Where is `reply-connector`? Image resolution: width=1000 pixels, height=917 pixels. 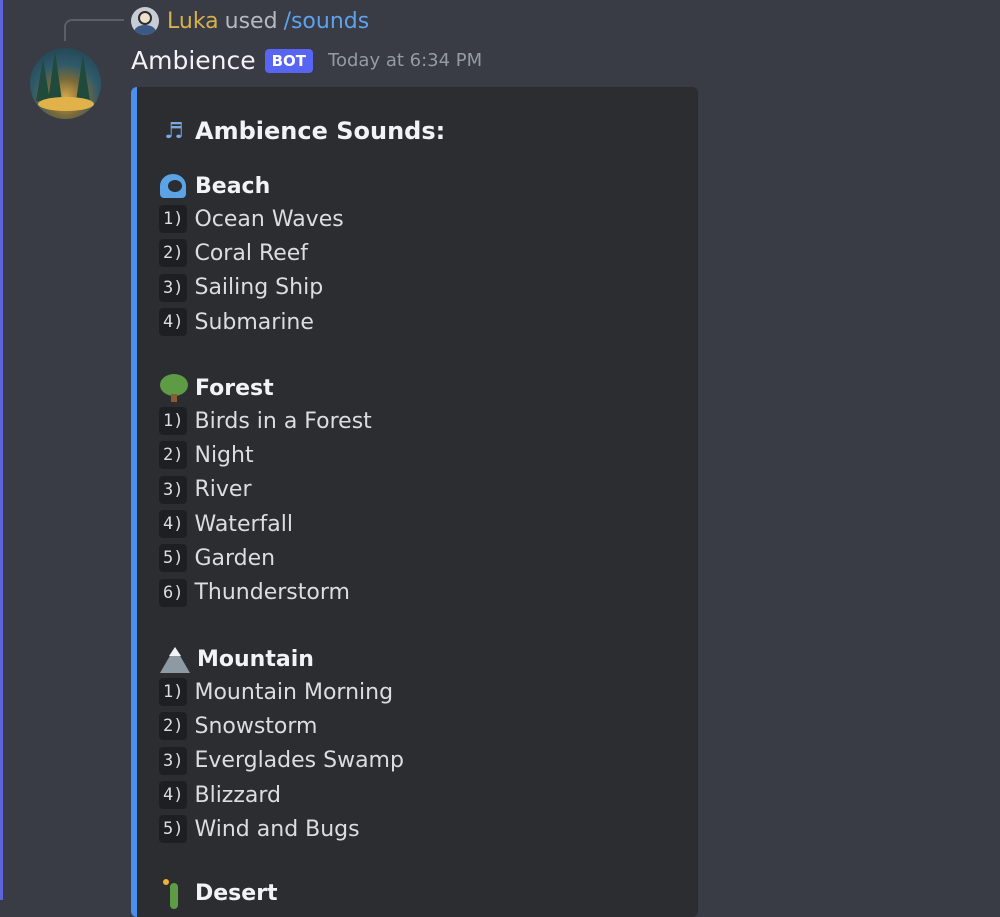 reply-connector is located at coordinates (94, 30).